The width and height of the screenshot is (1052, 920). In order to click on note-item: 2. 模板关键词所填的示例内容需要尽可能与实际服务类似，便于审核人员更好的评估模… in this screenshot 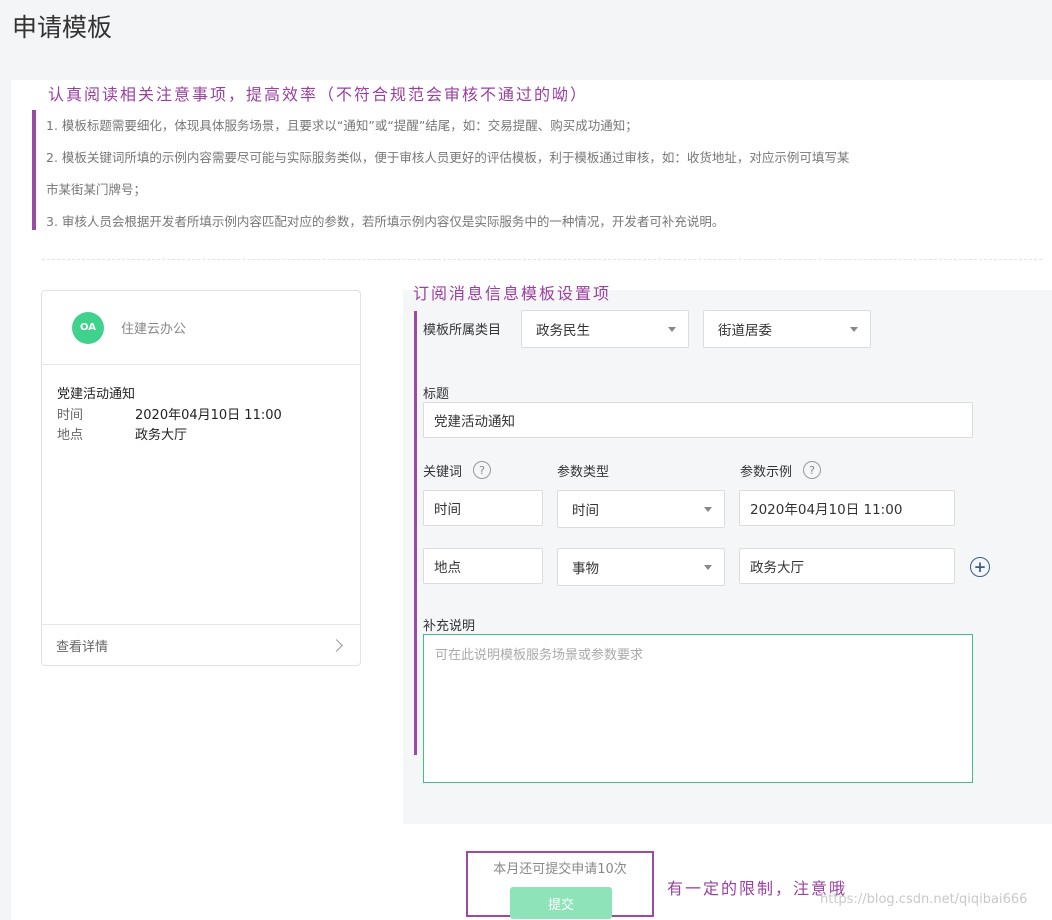, I will do `click(448, 157)`.